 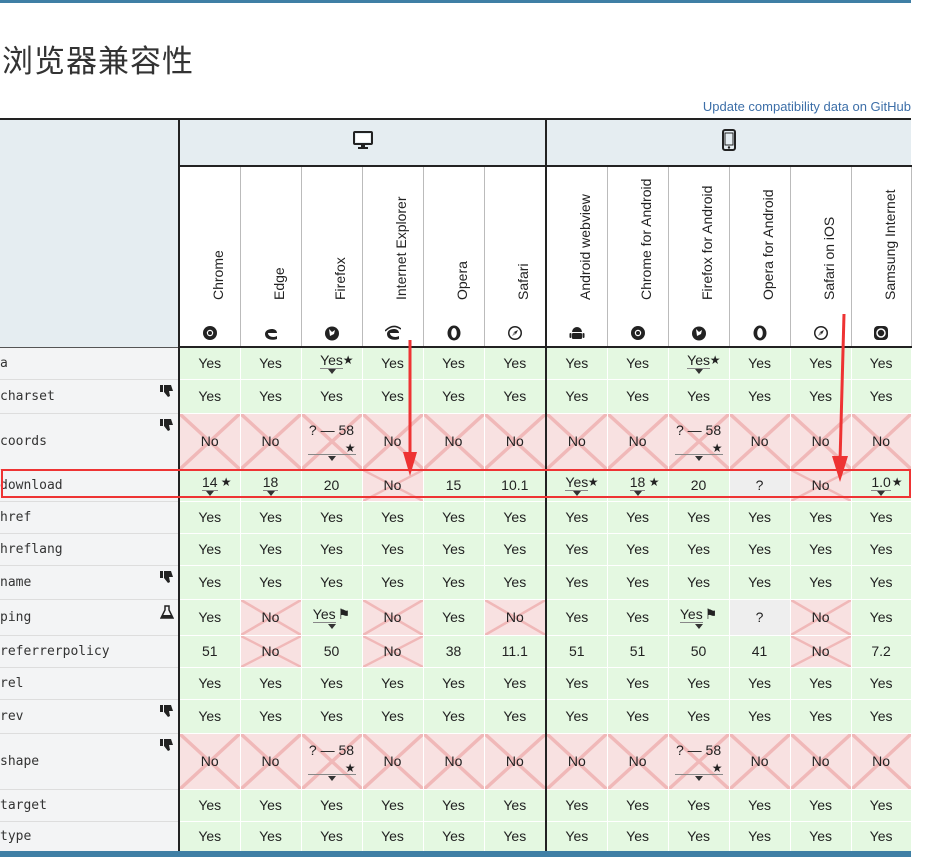 I want to click on support-value: 38, so click(x=453, y=651).